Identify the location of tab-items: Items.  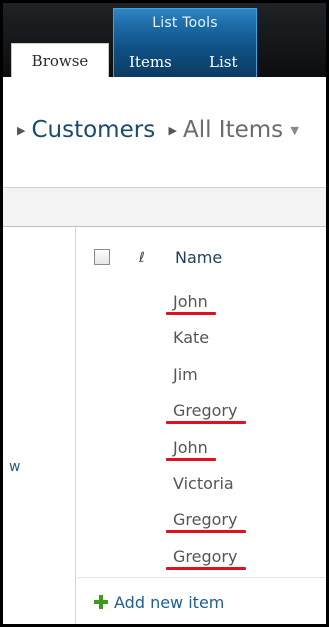
(150, 62).